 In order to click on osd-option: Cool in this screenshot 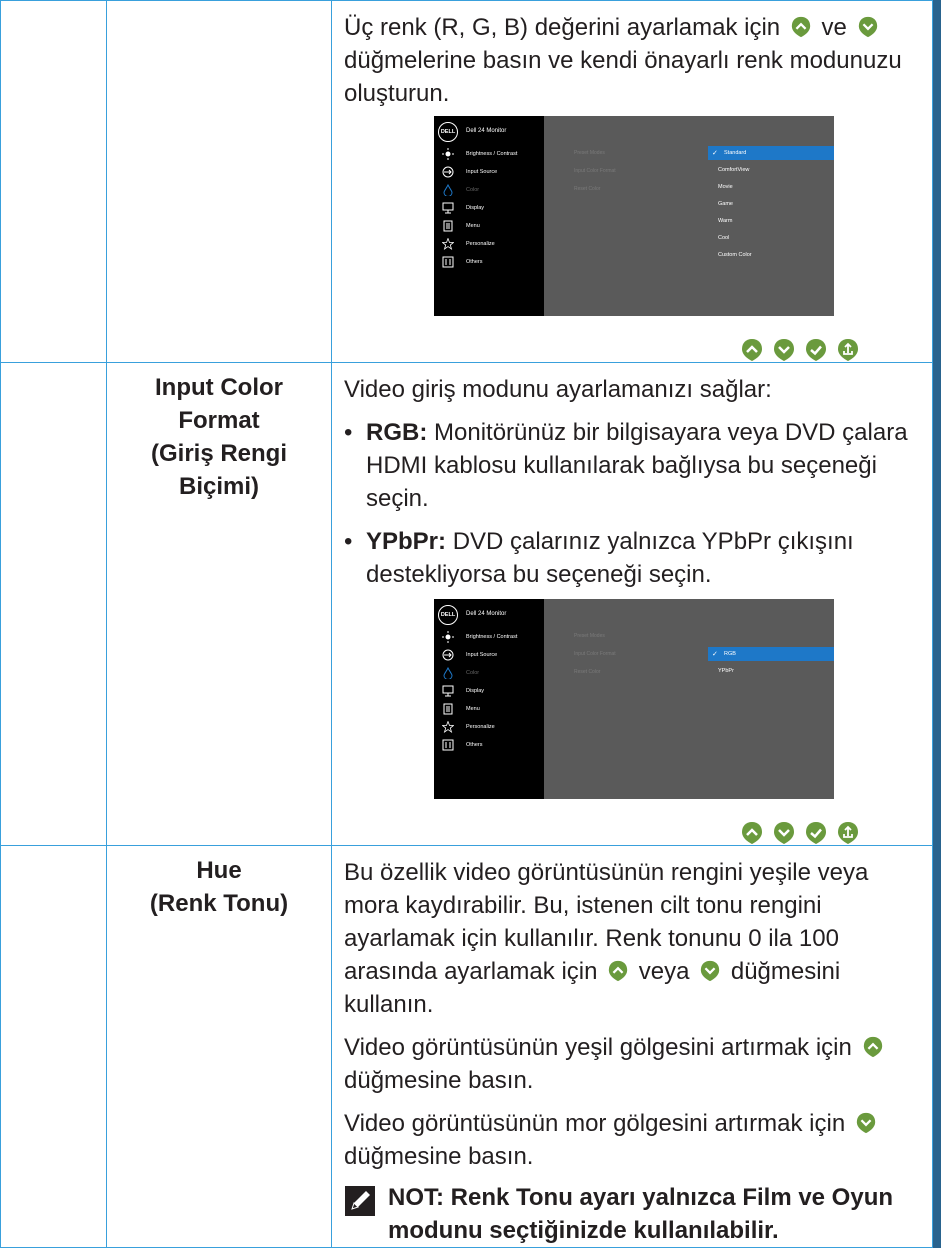, I will do `click(724, 238)`.